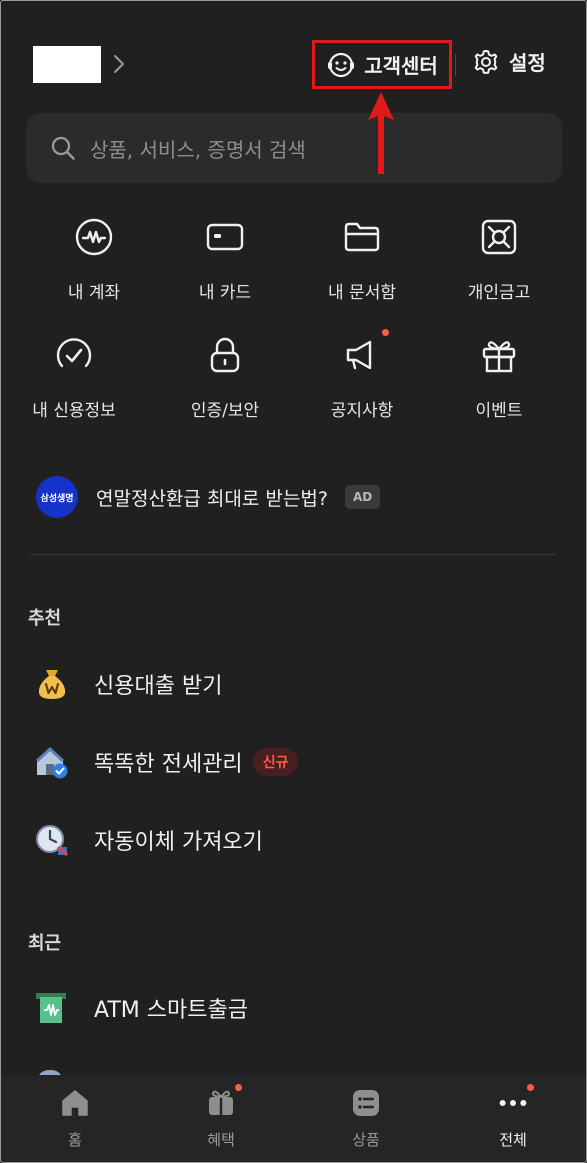  I want to click on quick-menu-my-card: 내 카드, so click(225, 259).